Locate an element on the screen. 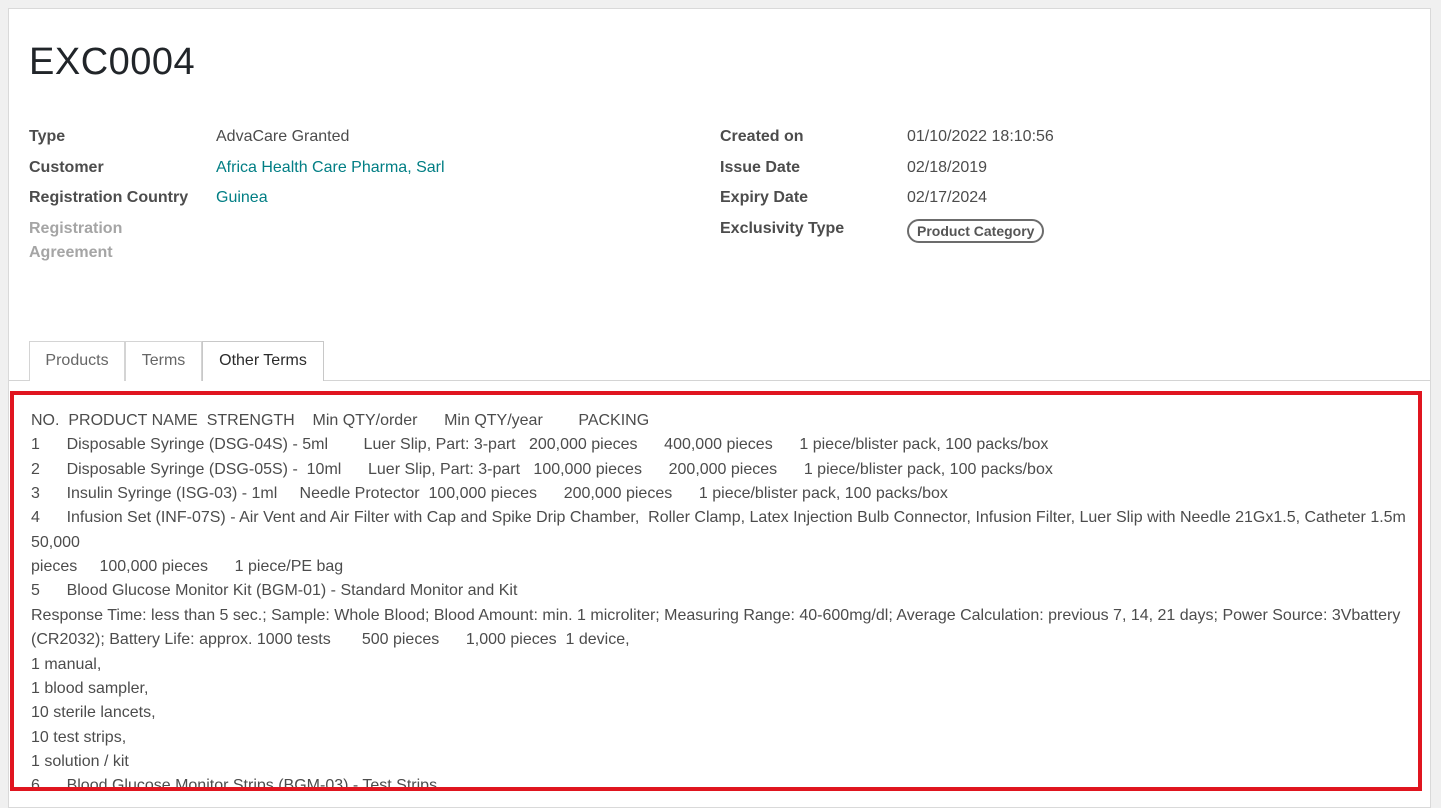 The image size is (1441, 808). terms-line: 1 solution / kit is located at coordinates (80, 761).